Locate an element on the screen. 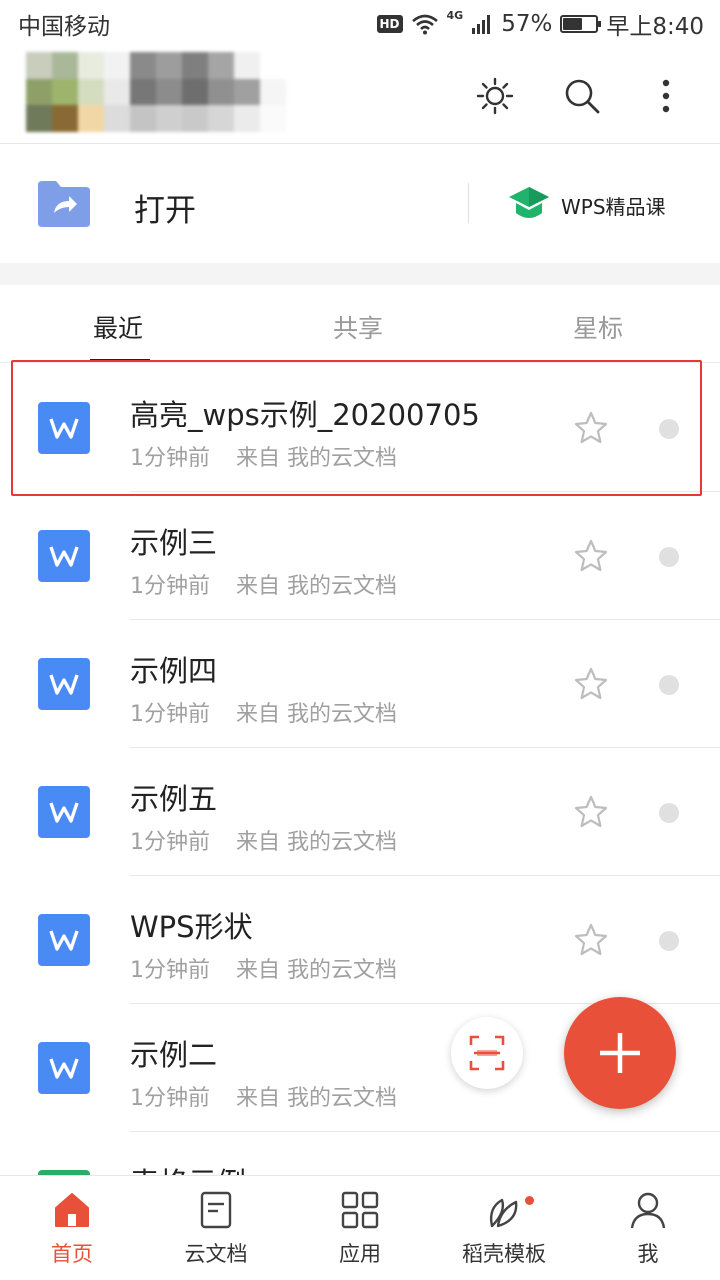 Image resolution: width=720 pixels, height=1280 pixels. nav-home-label: 首页 is located at coordinates (72, 1254).